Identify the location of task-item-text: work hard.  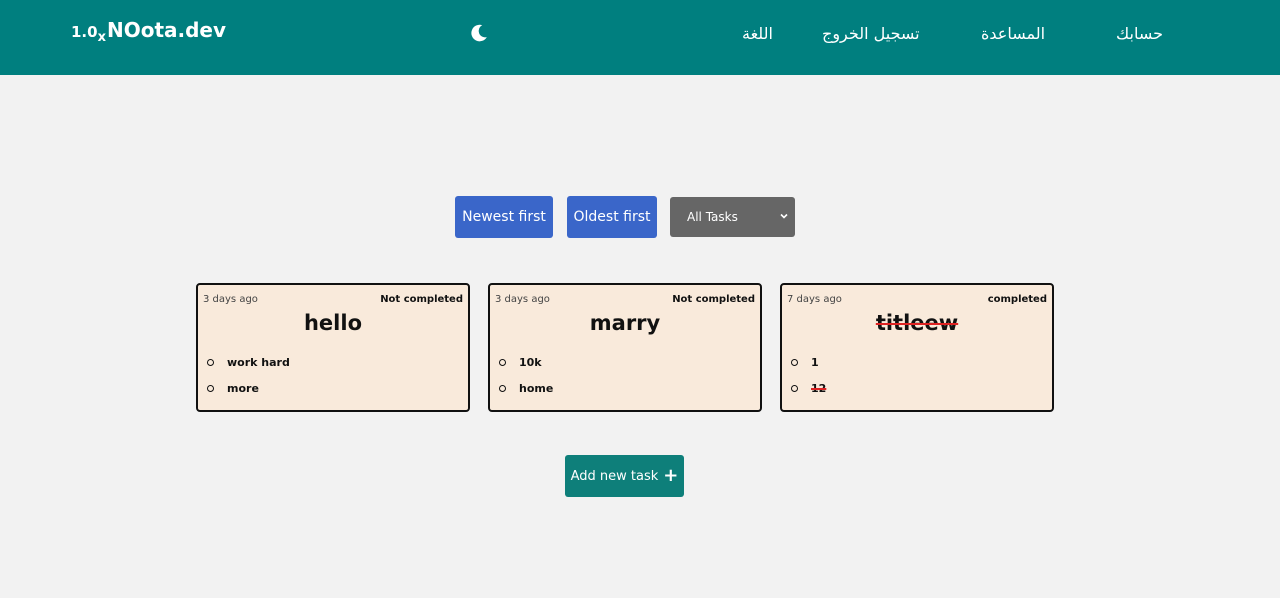
(258, 362).